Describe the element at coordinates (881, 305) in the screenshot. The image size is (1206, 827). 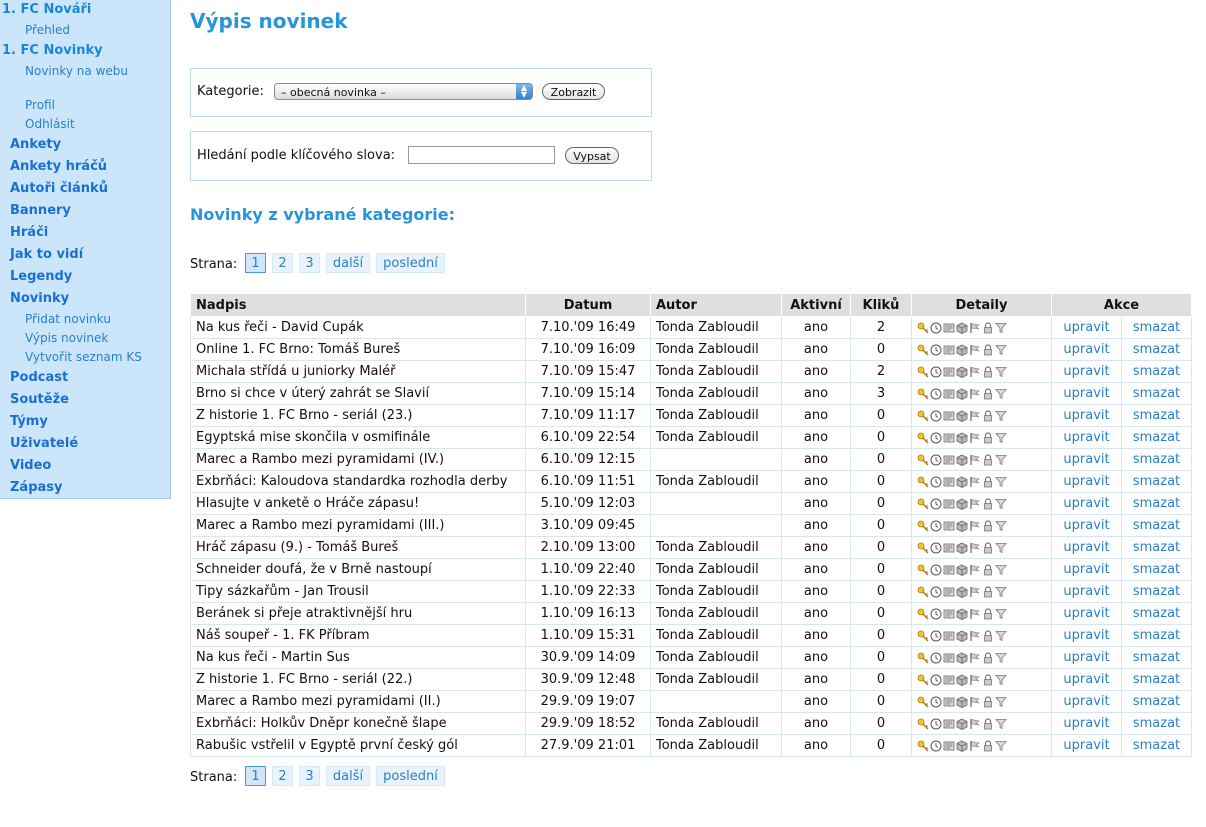
I see `col-header-clicks: Kliků` at that location.